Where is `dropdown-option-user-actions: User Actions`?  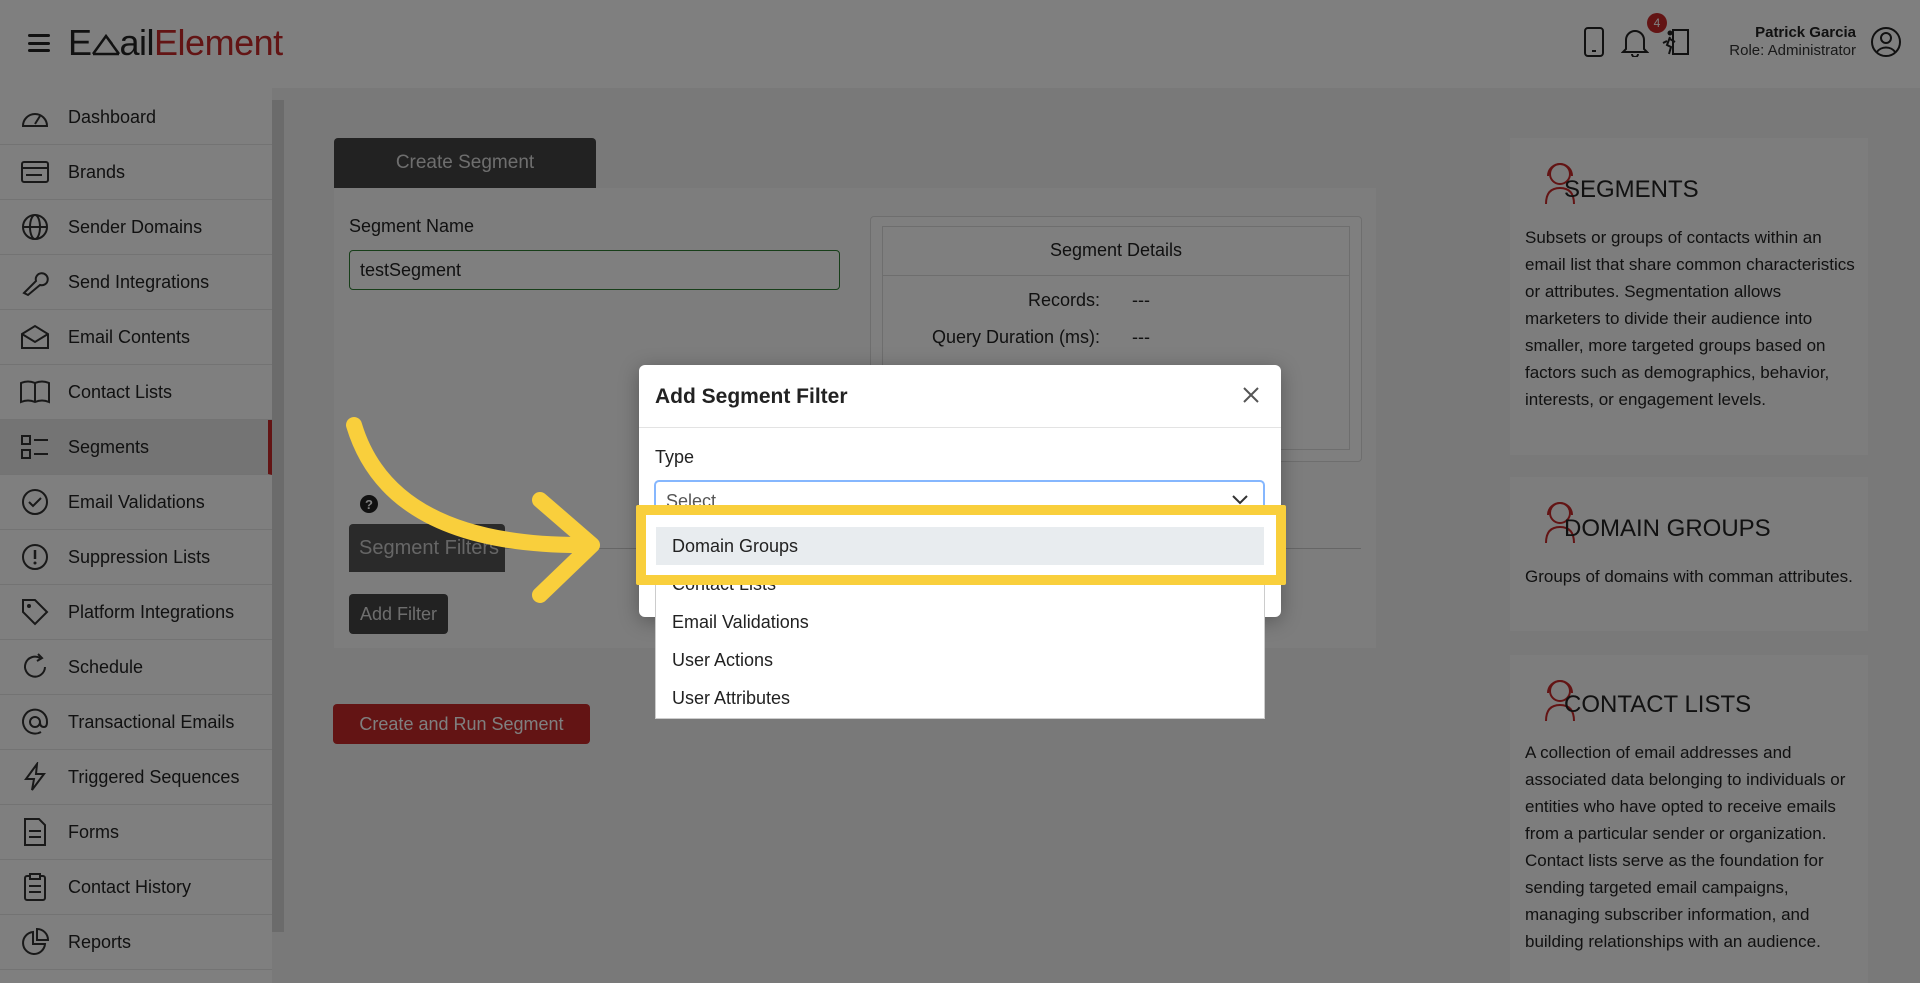 dropdown-option-user-actions: User Actions is located at coordinates (960, 660).